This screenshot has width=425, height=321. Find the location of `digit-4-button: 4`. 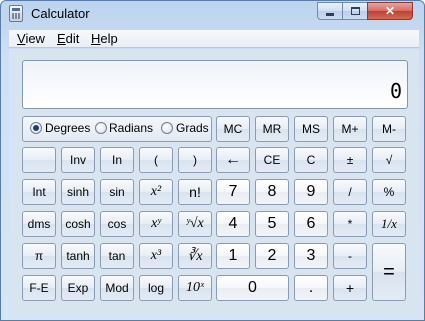

digit-4-button: 4 is located at coordinates (233, 224).